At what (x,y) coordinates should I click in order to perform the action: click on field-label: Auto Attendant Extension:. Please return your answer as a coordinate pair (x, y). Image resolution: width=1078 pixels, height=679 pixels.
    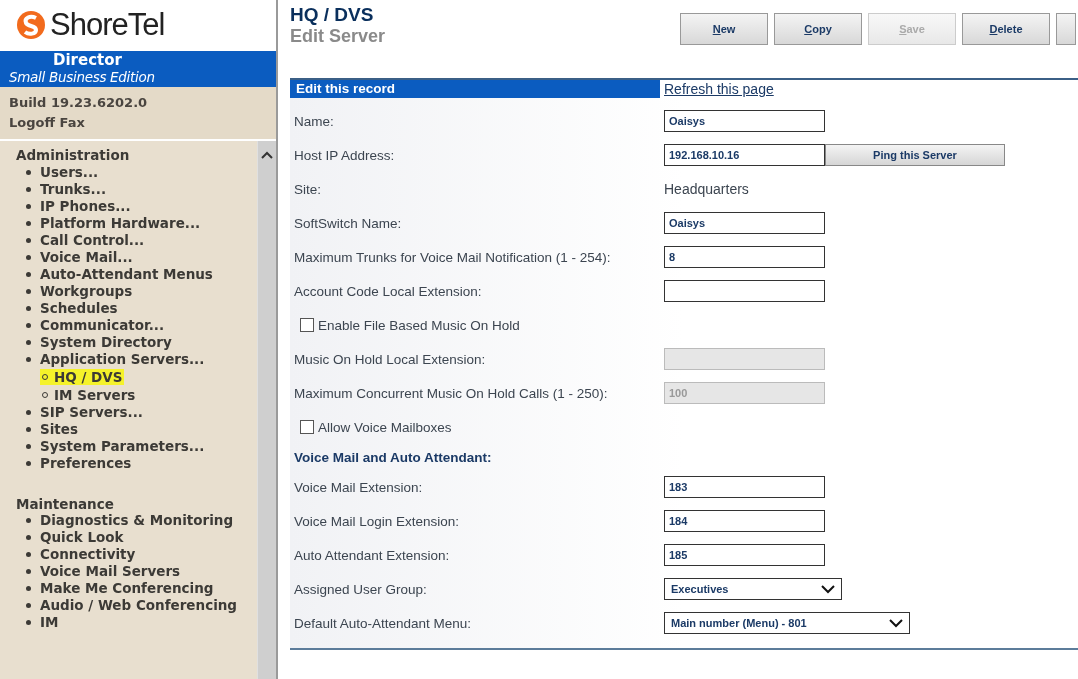
    Looking at the image, I should click on (372, 555).